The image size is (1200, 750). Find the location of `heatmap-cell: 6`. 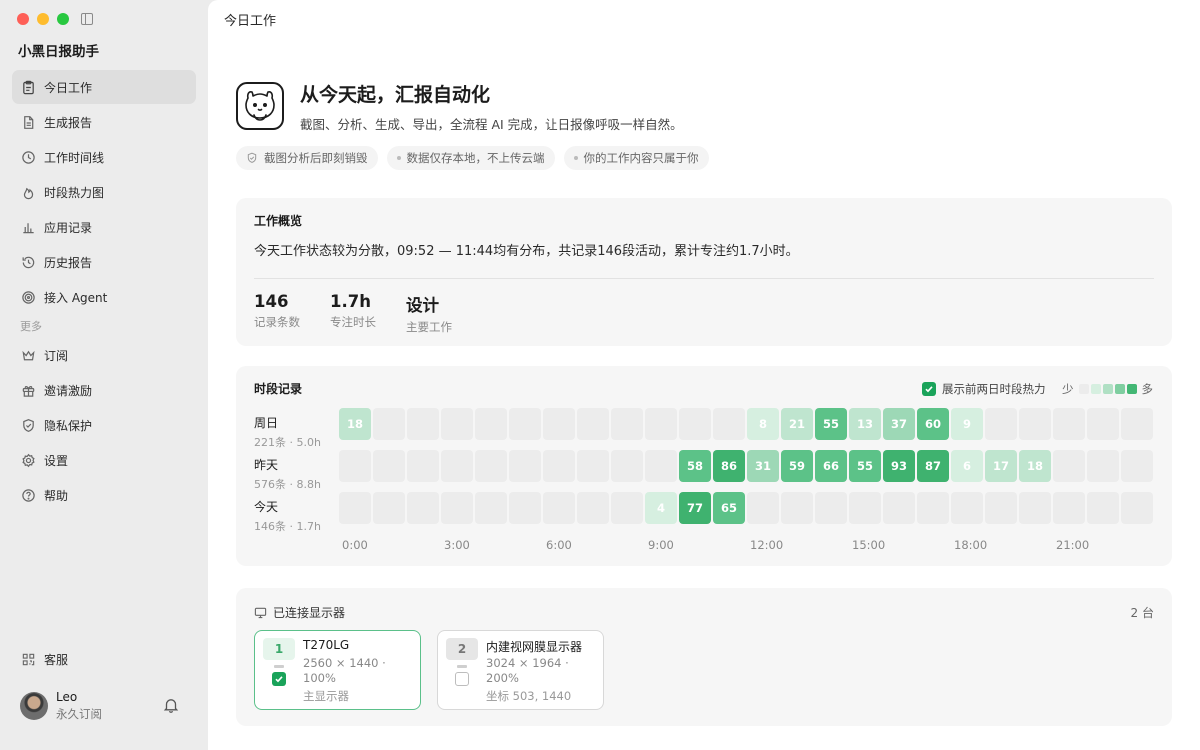

heatmap-cell: 6 is located at coordinates (967, 466).